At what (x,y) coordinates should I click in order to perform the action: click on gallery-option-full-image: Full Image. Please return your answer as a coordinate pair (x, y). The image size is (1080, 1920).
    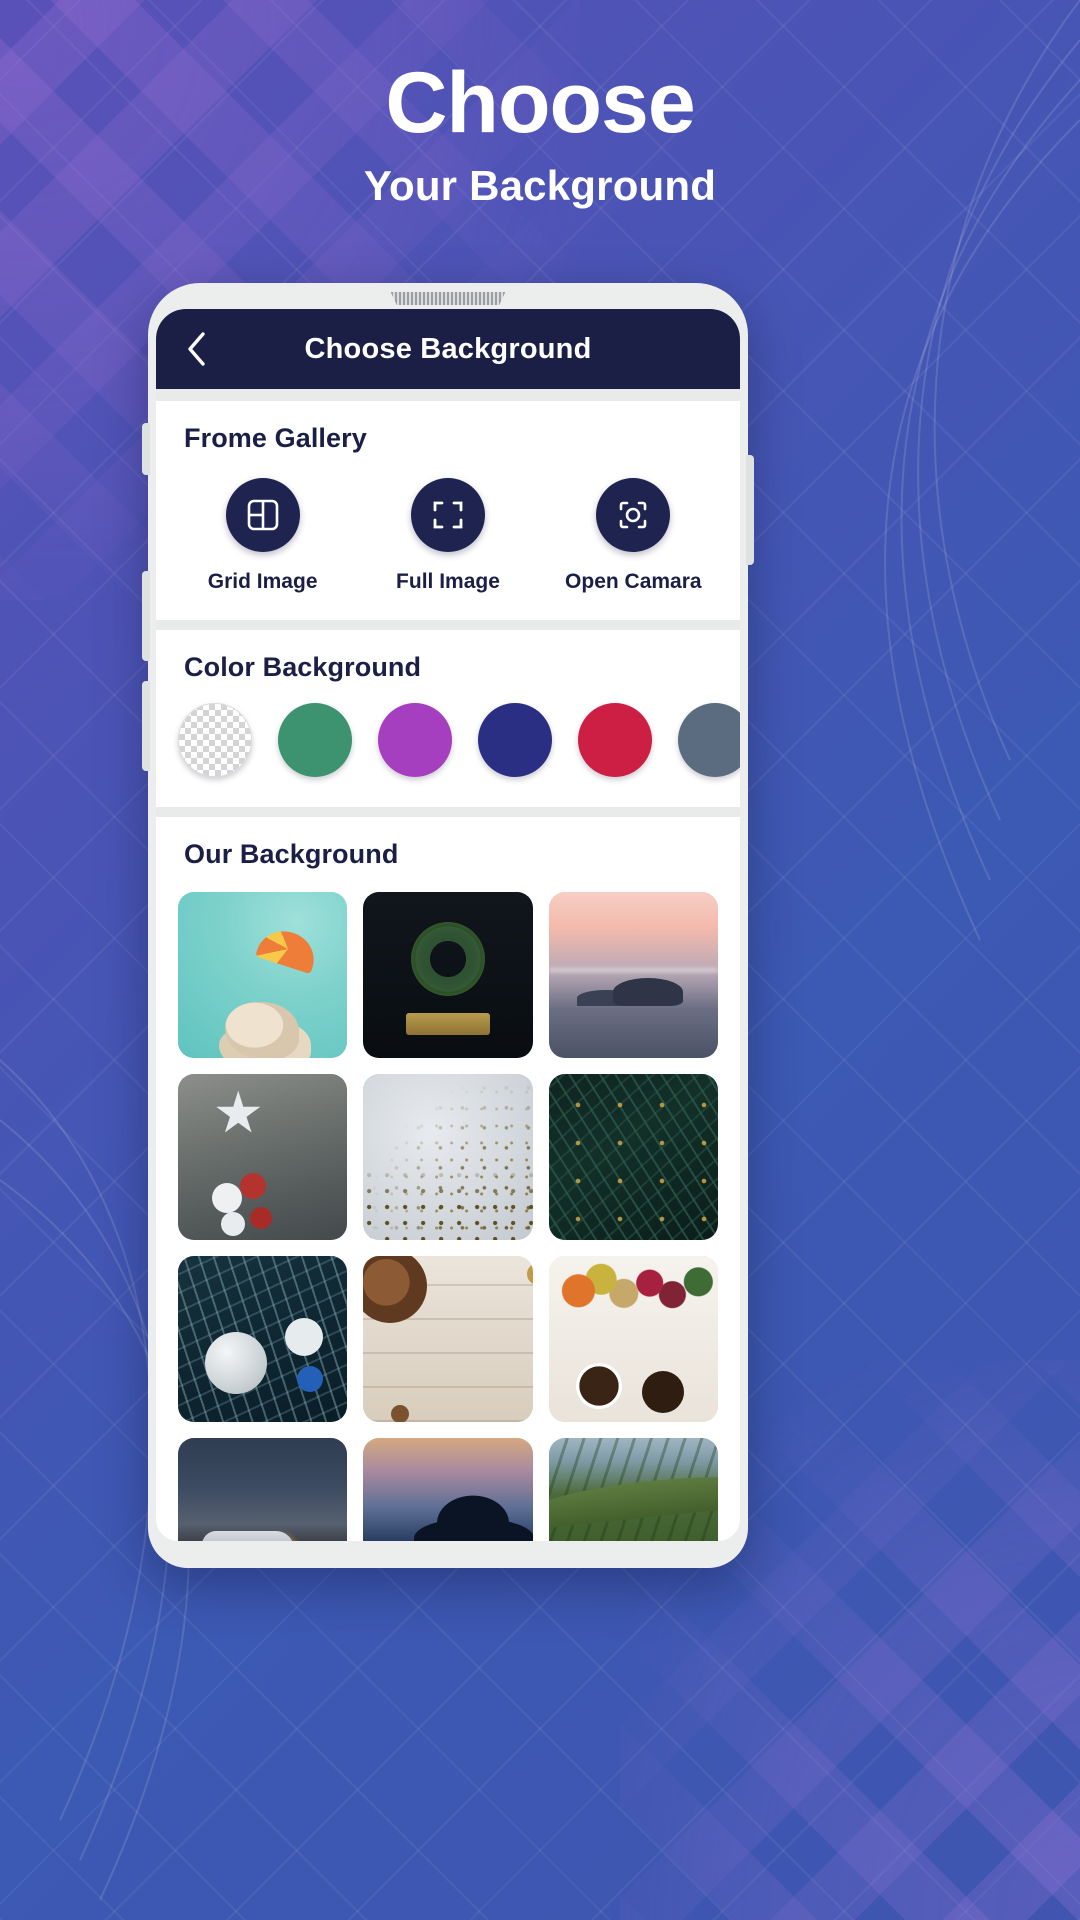
    Looking at the image, I should click on (448, 536).